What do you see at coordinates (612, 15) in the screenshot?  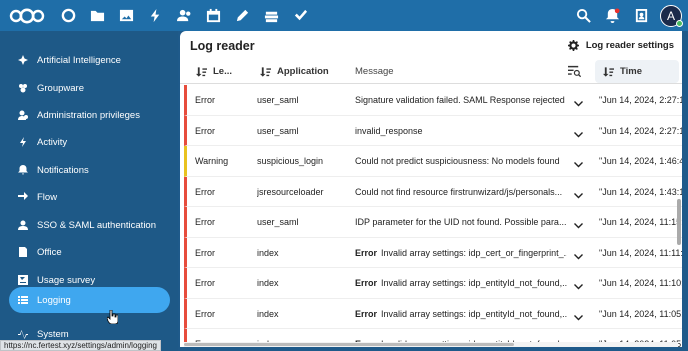 I see `notifications-icon` at bounding box center [612, 15].